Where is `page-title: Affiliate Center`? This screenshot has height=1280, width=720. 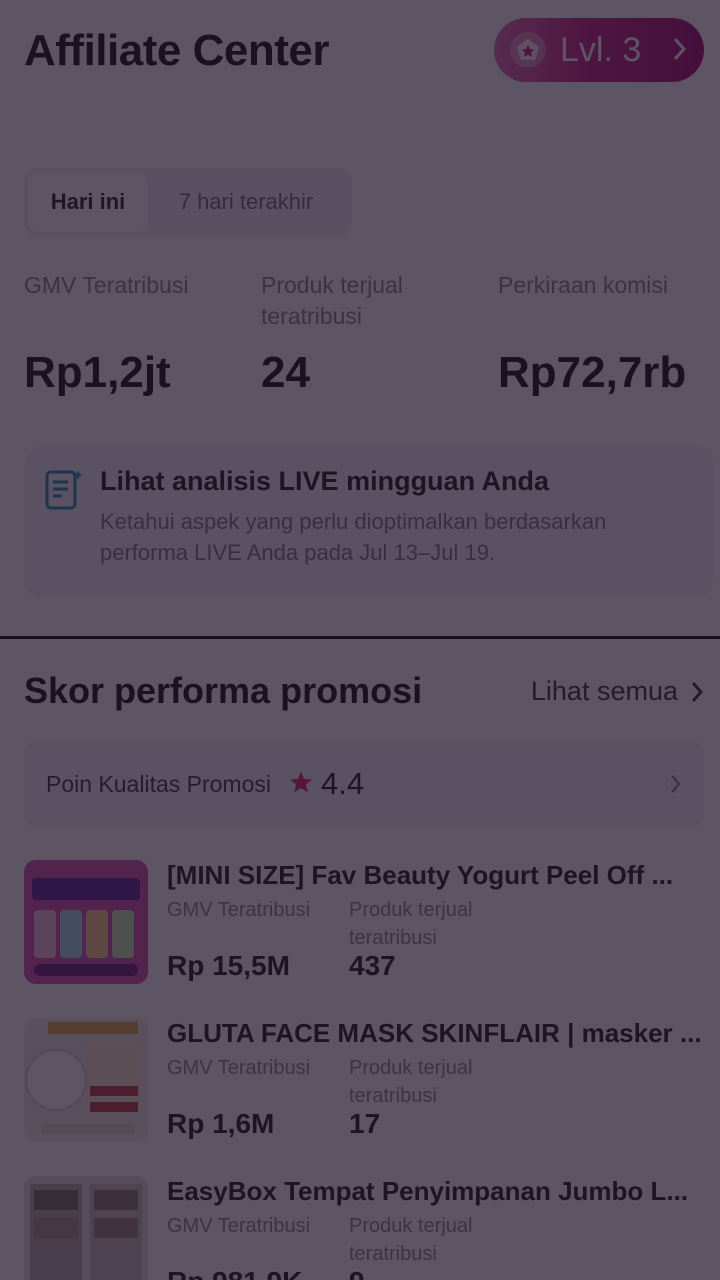 page-title: Affiliate Center is located at coordinates (176, 50).